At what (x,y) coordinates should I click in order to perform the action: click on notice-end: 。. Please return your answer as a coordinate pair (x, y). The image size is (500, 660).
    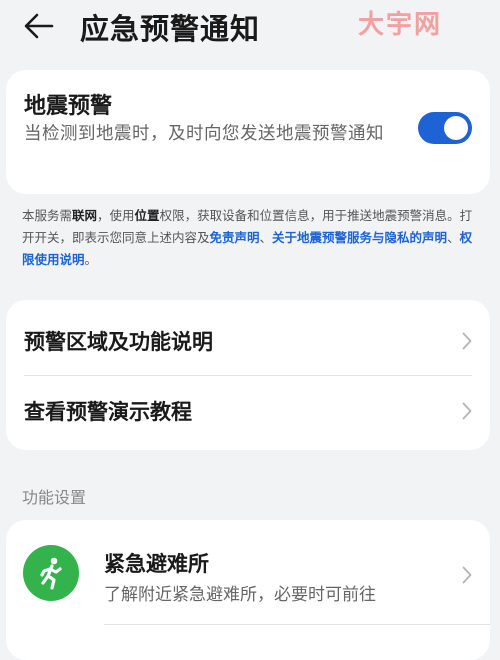
    Looking at the image, I should click on (91, 259).